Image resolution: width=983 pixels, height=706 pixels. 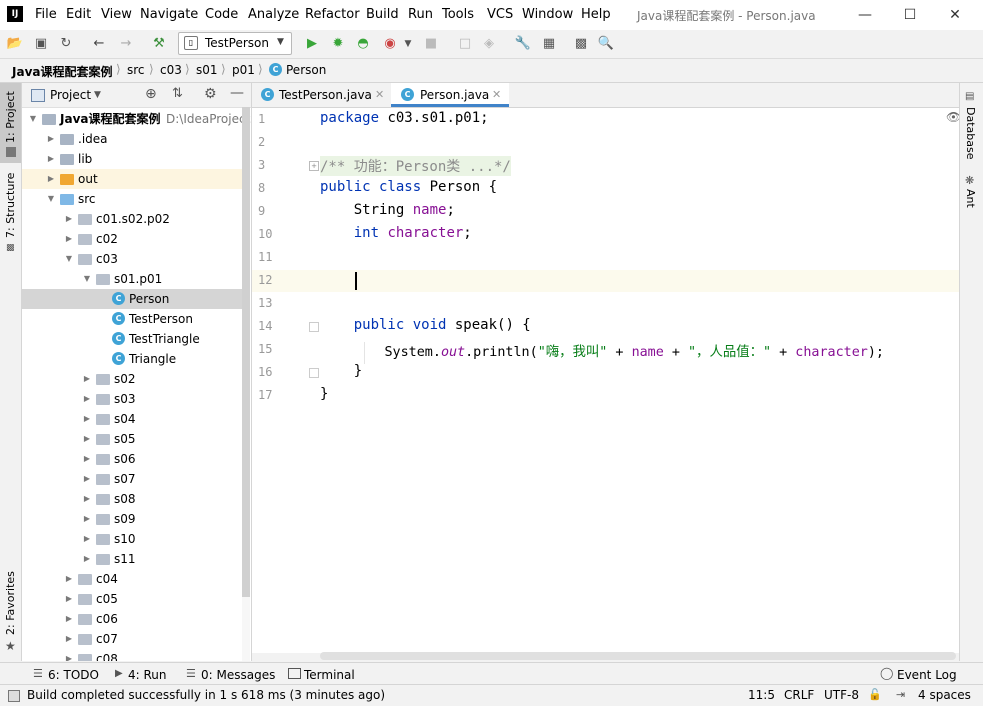 What do you see at coordinates (132, 539) in the screenshot?
I see `tree-item: ▶ s10` at bounding box center [132, 539].